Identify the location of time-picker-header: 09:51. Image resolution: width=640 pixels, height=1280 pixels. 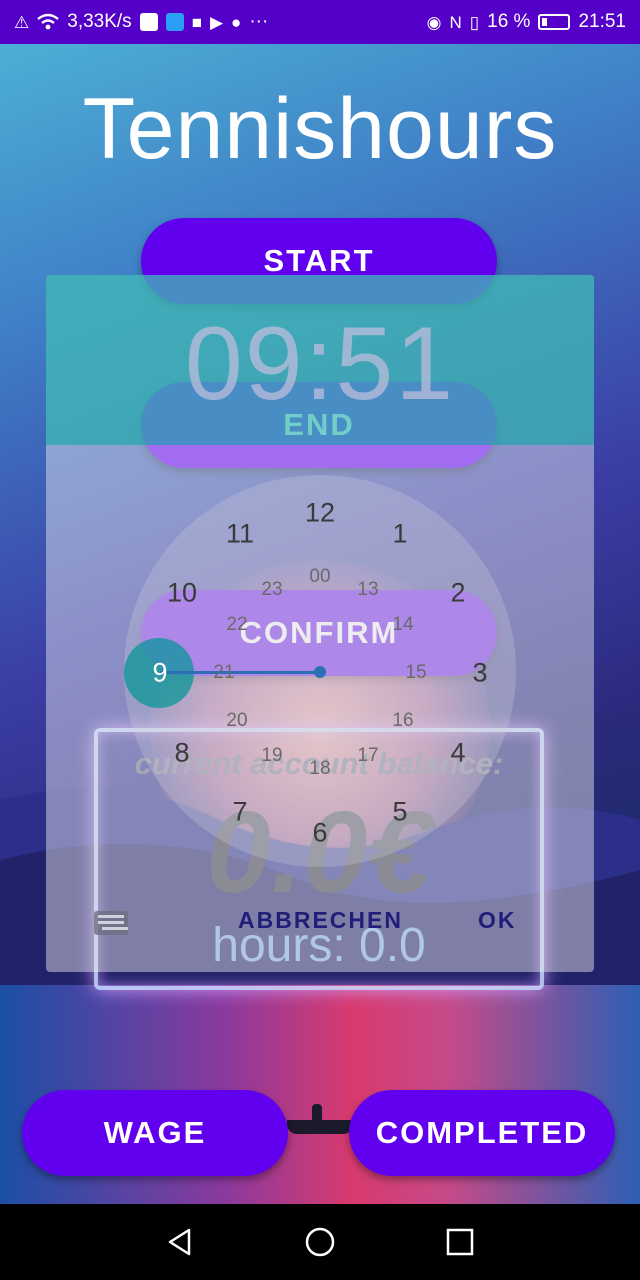
(320, 360).